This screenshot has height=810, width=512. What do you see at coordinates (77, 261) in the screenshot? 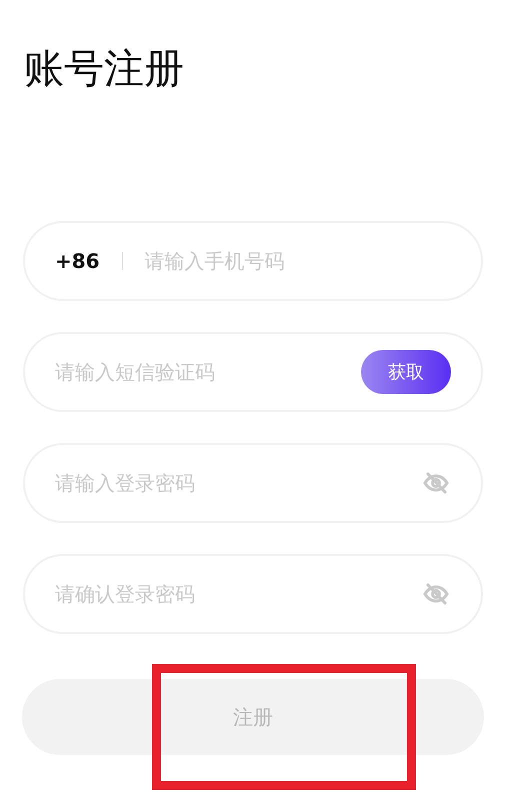
I see `country-code: +86` at bounding box center [77, 261].